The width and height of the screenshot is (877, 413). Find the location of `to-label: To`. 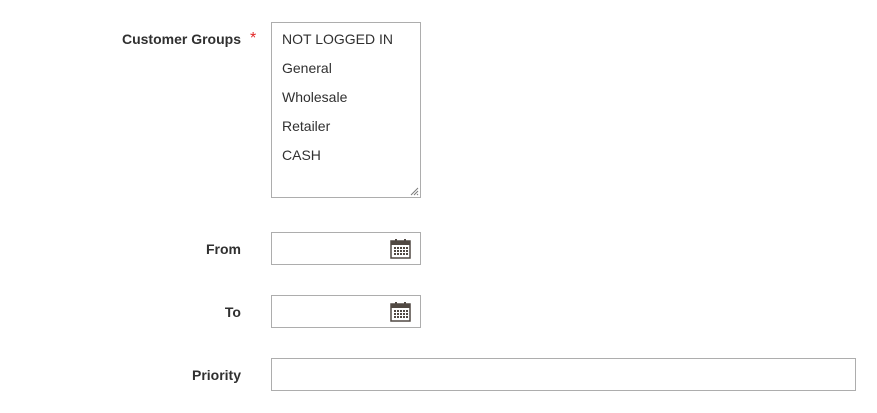

to-label: To is located at coordinates (232, 312).